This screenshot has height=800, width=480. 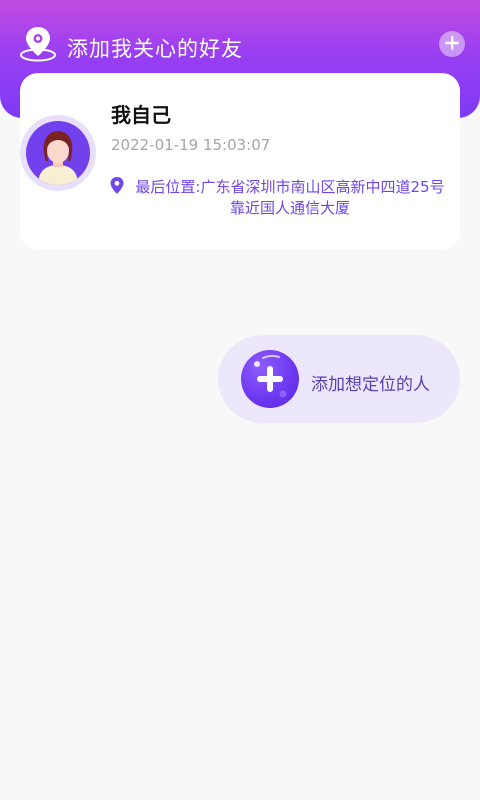 What do you see at coordinates (141, 115) in the screenshot?
I see `friend-name: 我自己` at bounding box center [141, 115].